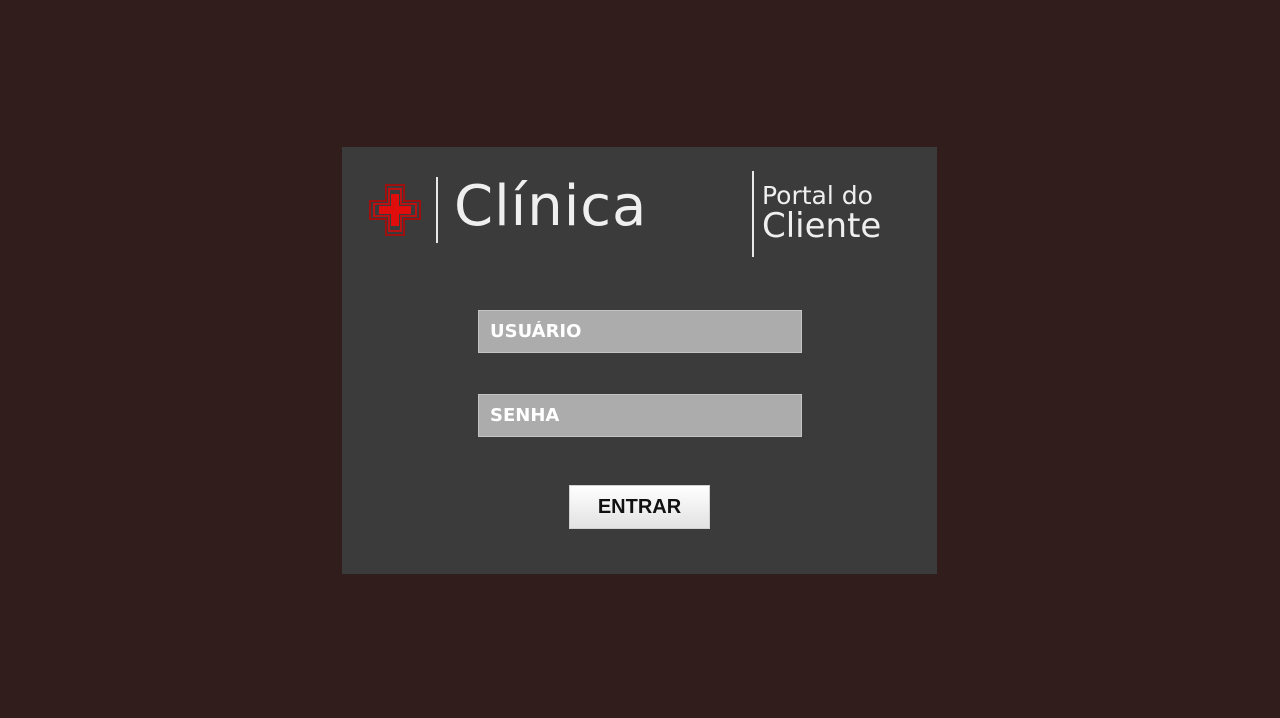 This screenshot has height=718, width=1280. I want to click on portal-title: Portal do Cliente, so click(816, 214).